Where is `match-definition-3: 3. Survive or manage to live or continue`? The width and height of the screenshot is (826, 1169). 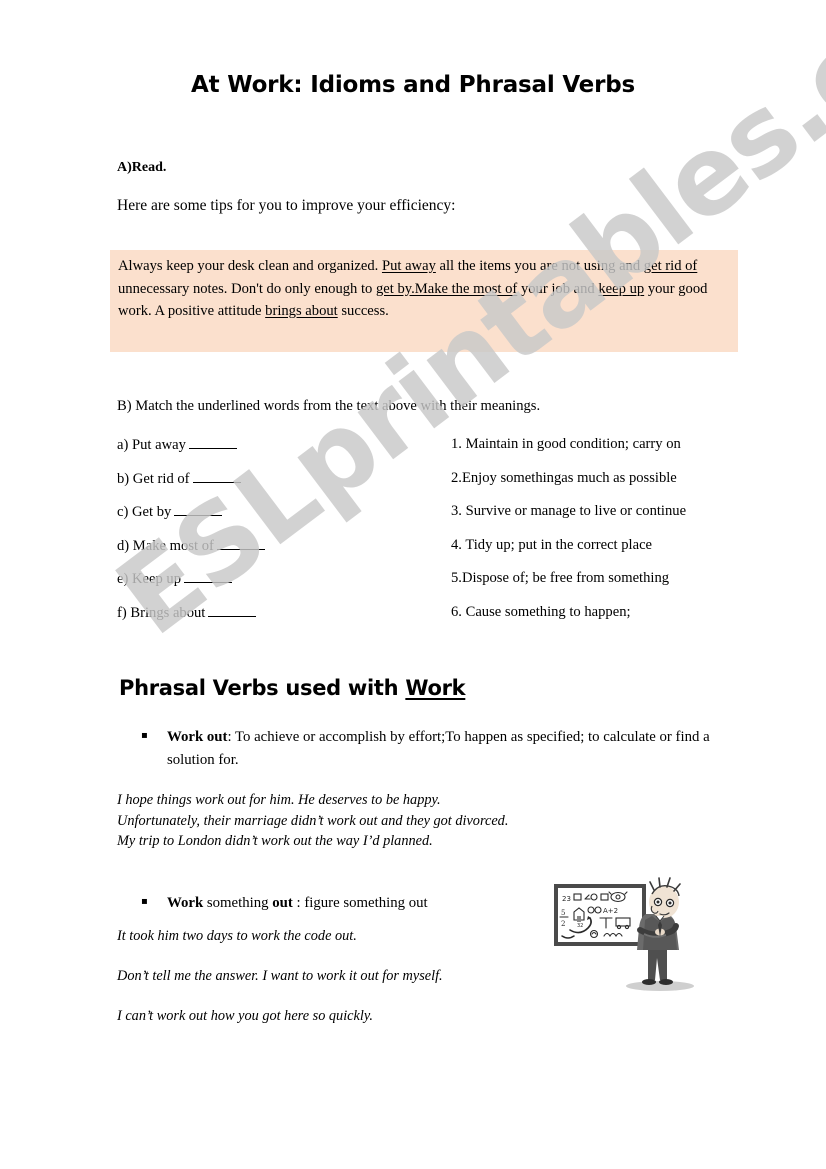 match-definition-3: 3. Survive or manage to live or continue is located at coordinates (569, 511).